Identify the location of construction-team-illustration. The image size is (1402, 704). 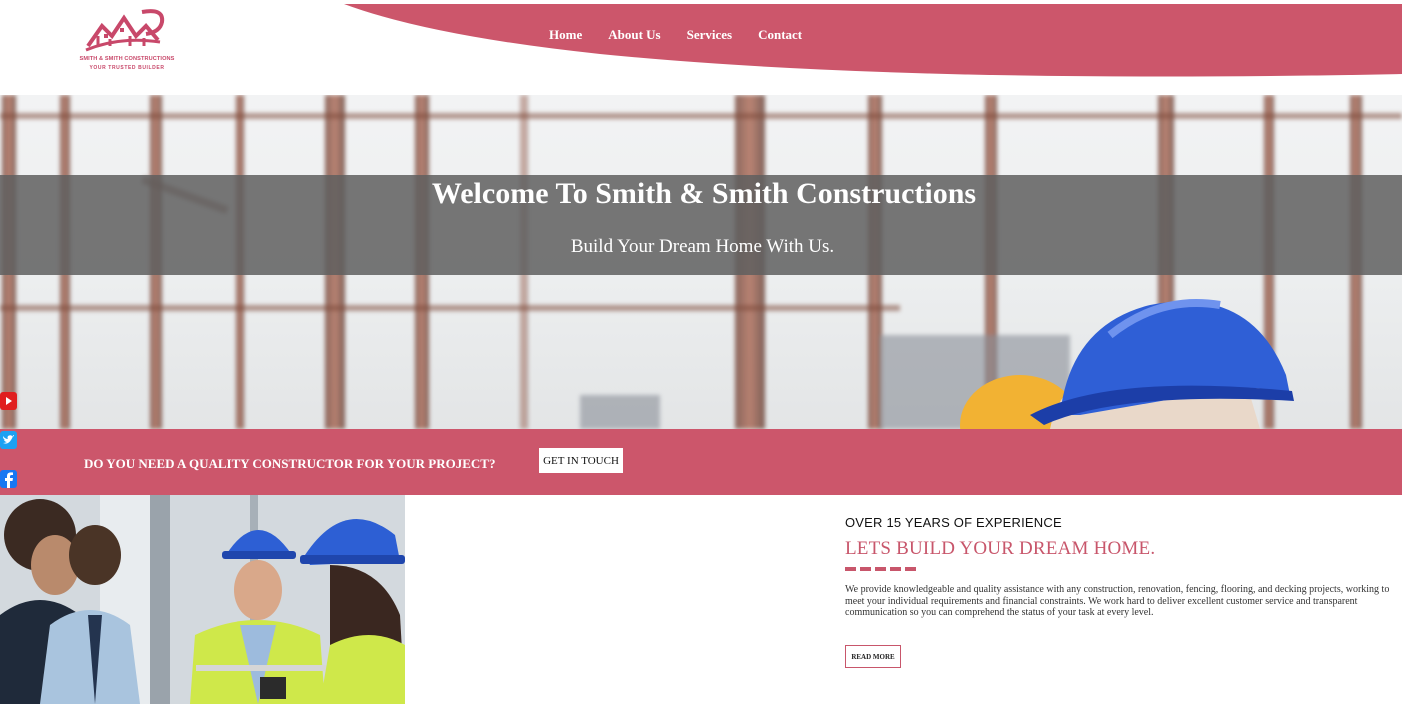
(202, 599).